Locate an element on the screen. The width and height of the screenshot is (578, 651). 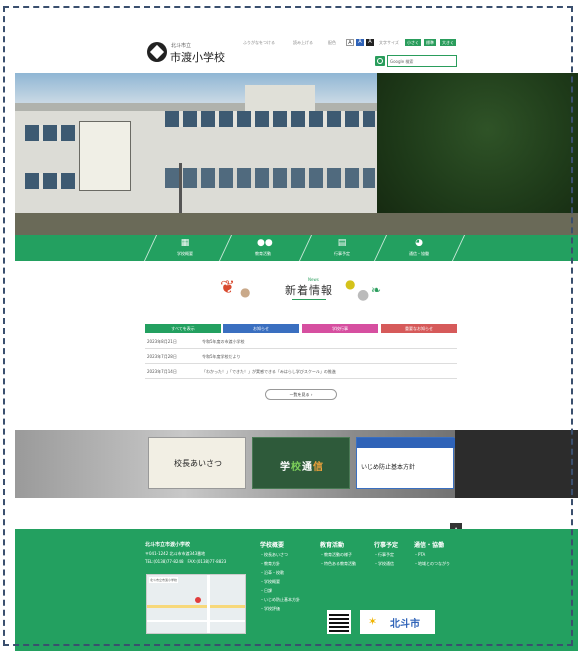
footer-link: ・地域とのつながり is located at coordinates (432, 564).